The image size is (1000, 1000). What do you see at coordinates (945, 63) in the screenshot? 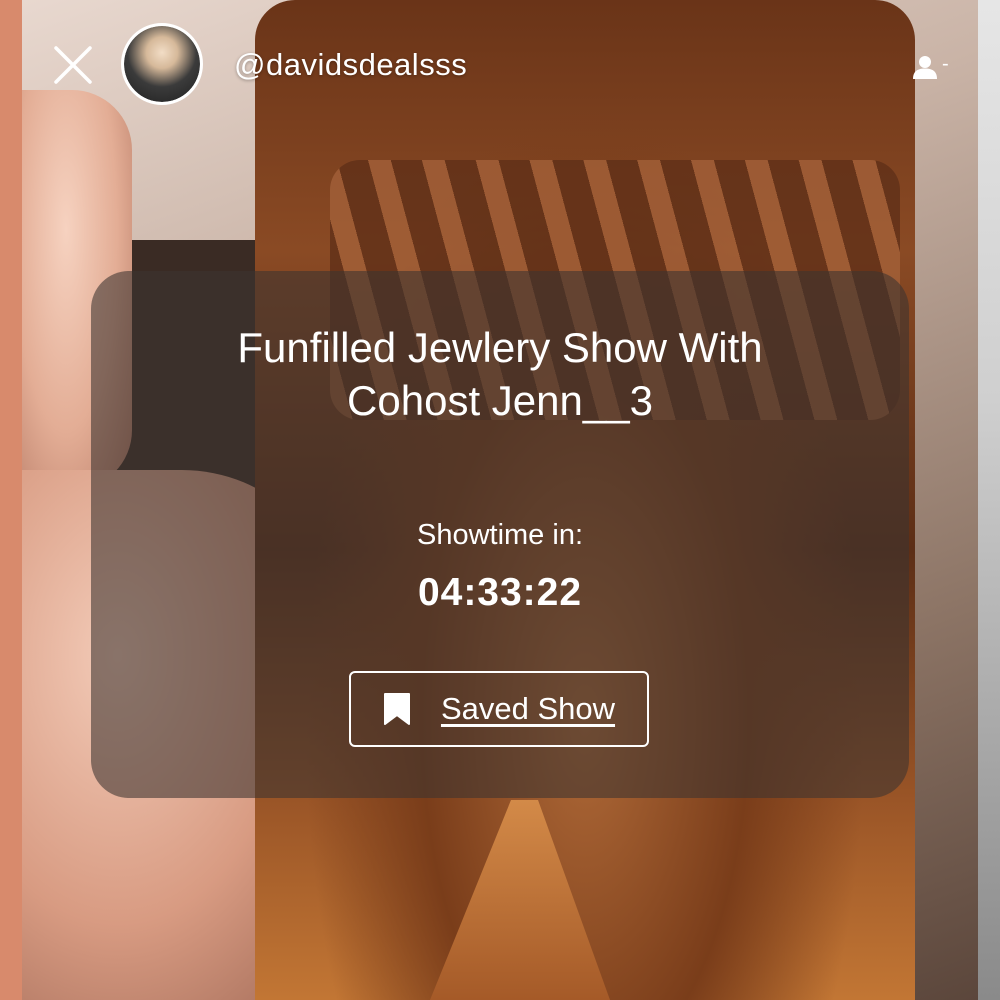
I see `viewer-count: -` at bounding box center [945, 63].